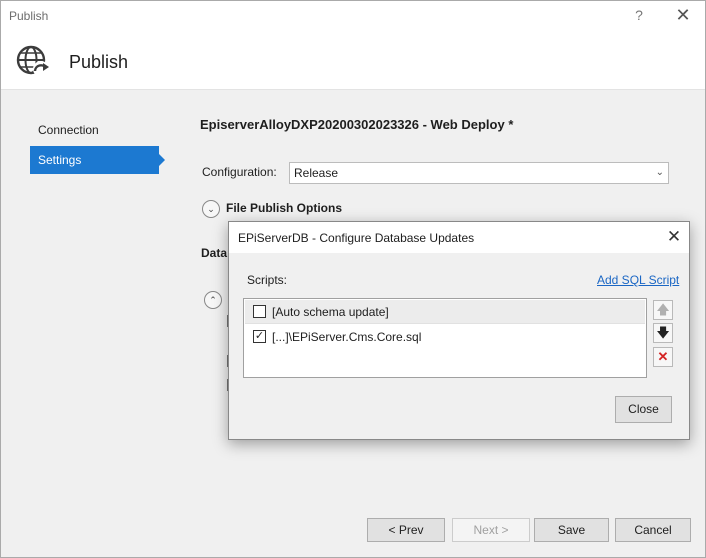  I want to click on nav-item-connection: Connection, so click(94, 130).